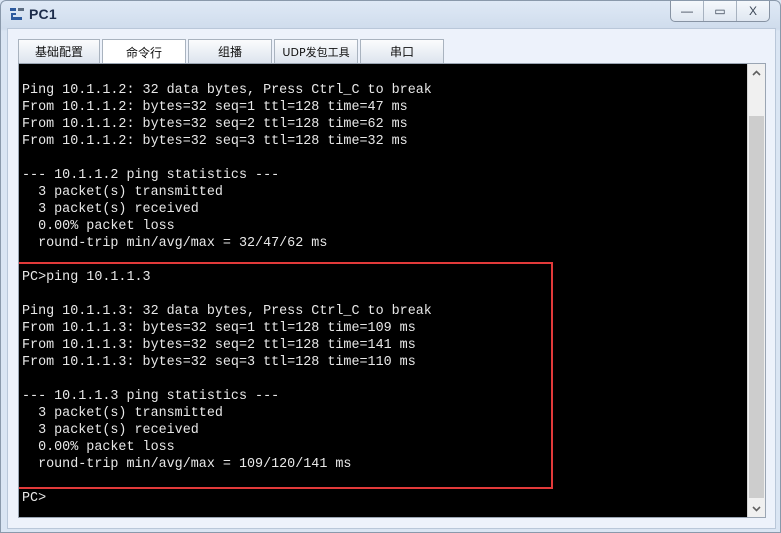 The width and height of the screenshot is (781, 533). I want to click on chevron-up-icon, so click(756, 72).